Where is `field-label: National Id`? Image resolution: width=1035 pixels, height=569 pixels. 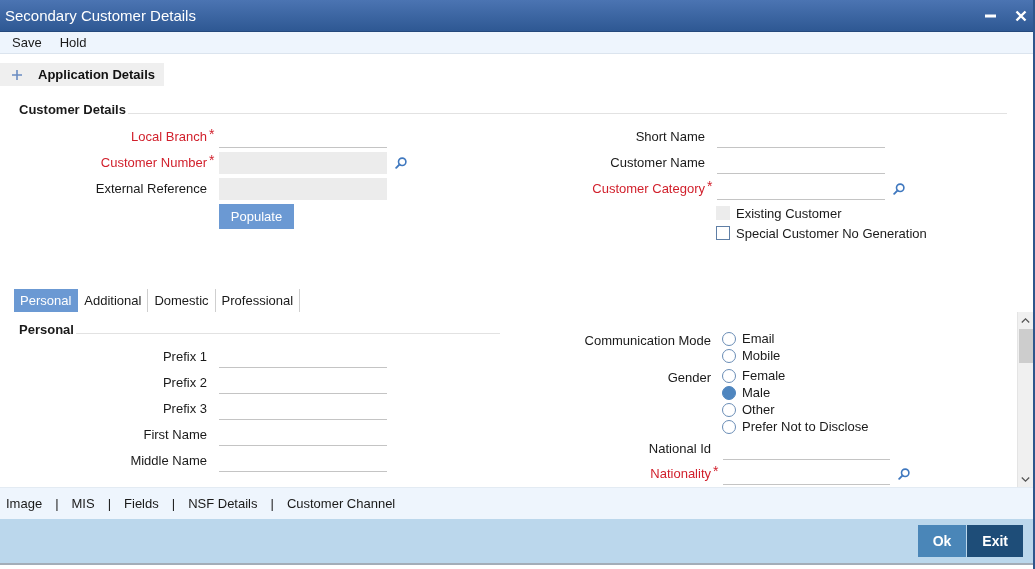
field-label: National Id is located at coordinates (679, 449).